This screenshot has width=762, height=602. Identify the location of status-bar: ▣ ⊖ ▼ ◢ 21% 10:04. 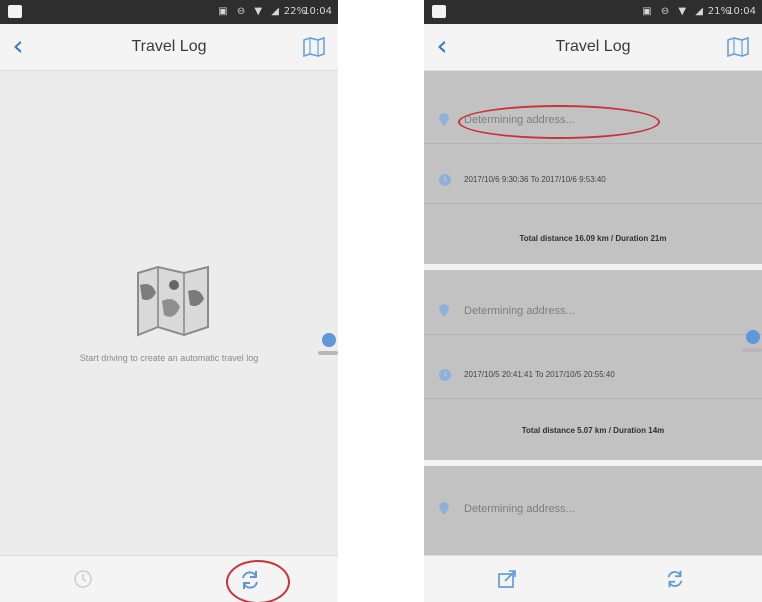
(593, 12).